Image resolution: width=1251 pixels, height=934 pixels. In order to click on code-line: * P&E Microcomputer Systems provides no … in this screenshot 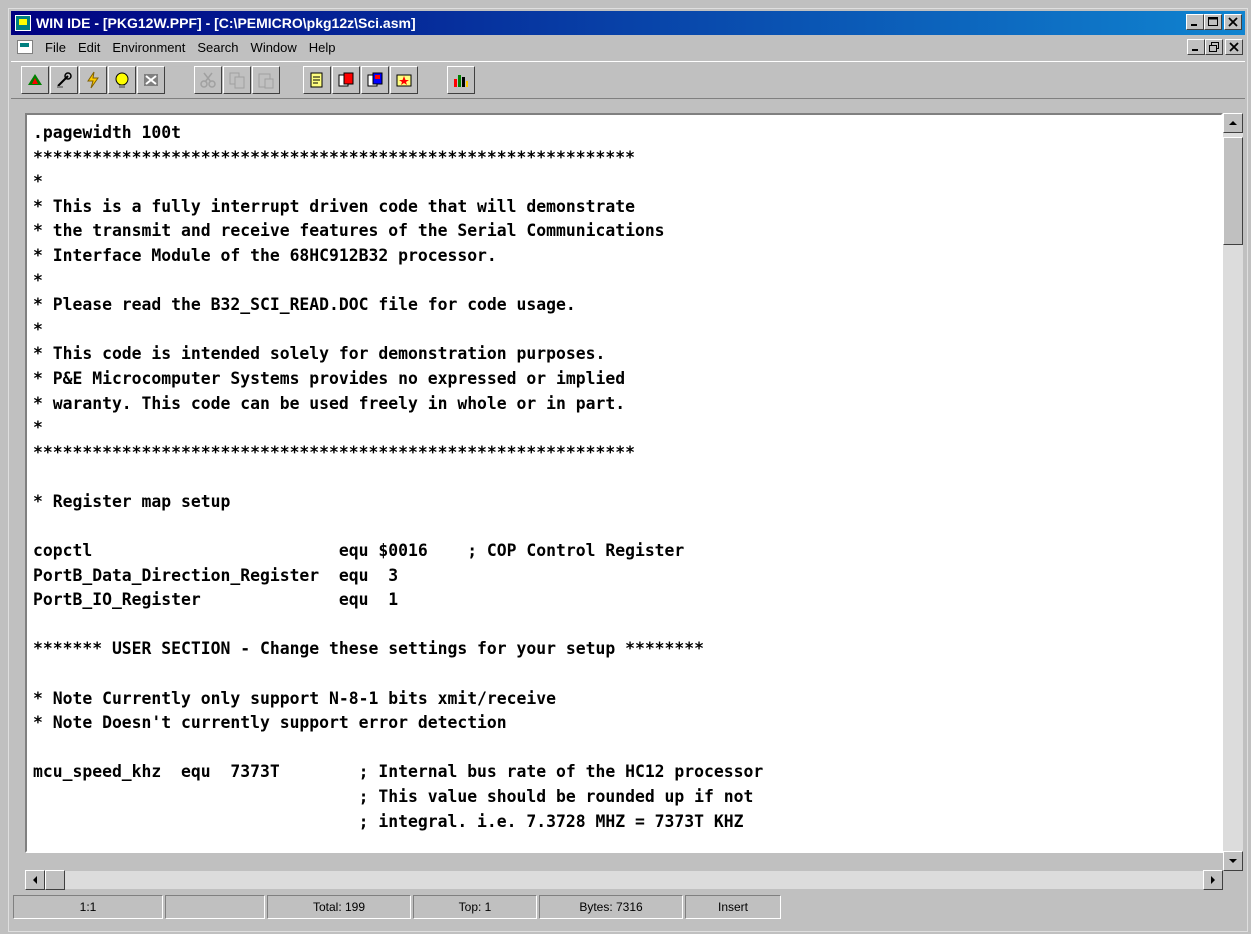, I will do `click(329, 378)`.